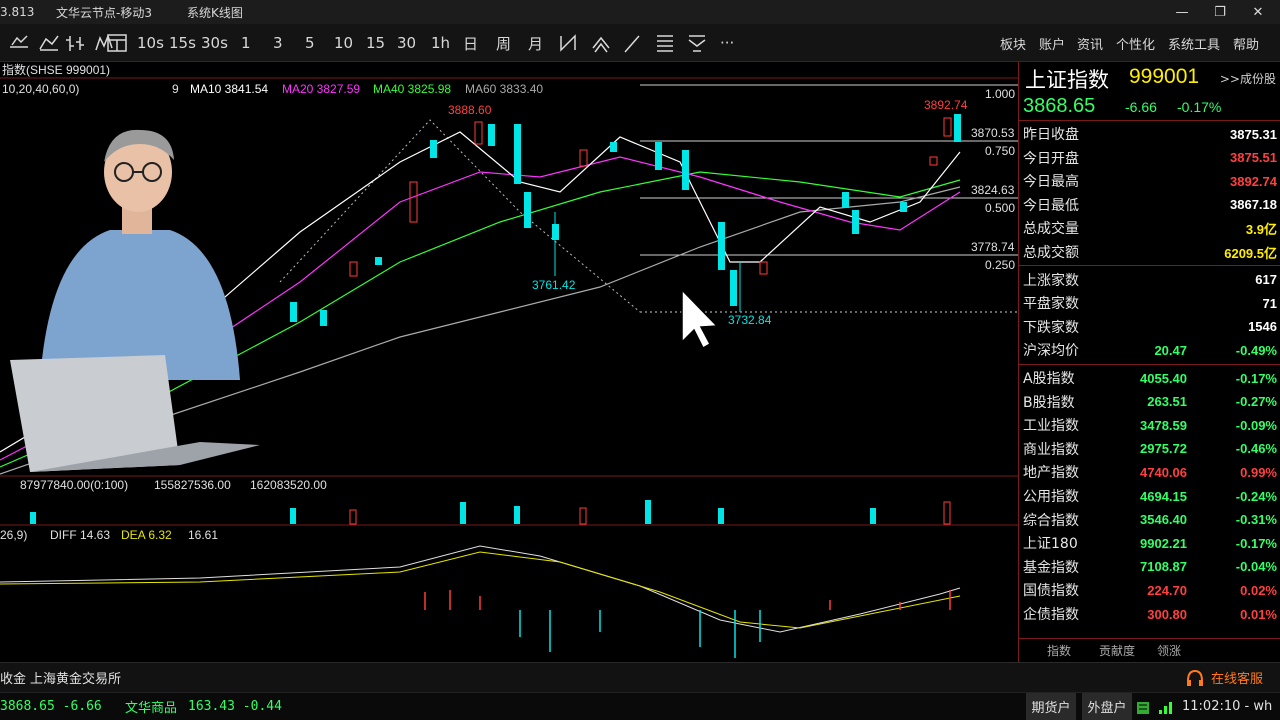 Image resolution: width=1280 pixels, height=720 pixels. I want to click on macd-diff: DIFF 14.63, so click(80, 535).